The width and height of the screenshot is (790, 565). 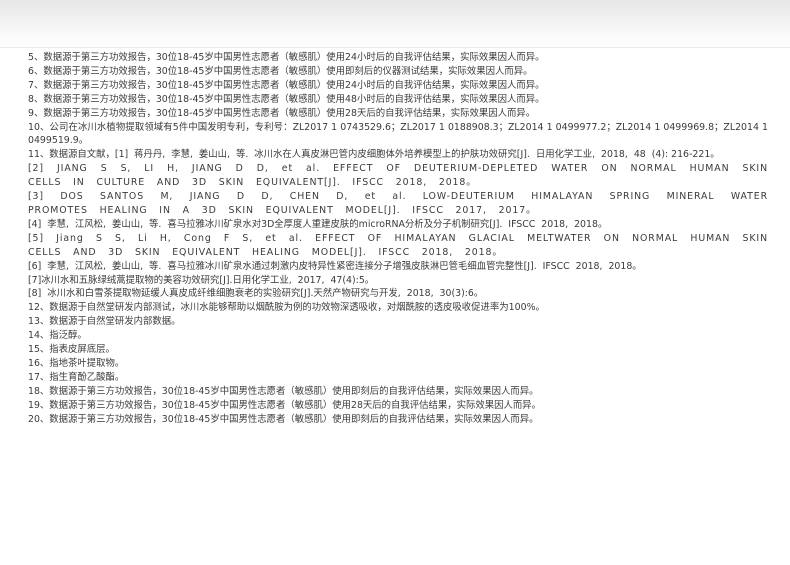 What do you see at coordinates (57, 336) in the screenshot?
I see `footnote-14: 14、指泛醇。` at bounding box center [57, 336].